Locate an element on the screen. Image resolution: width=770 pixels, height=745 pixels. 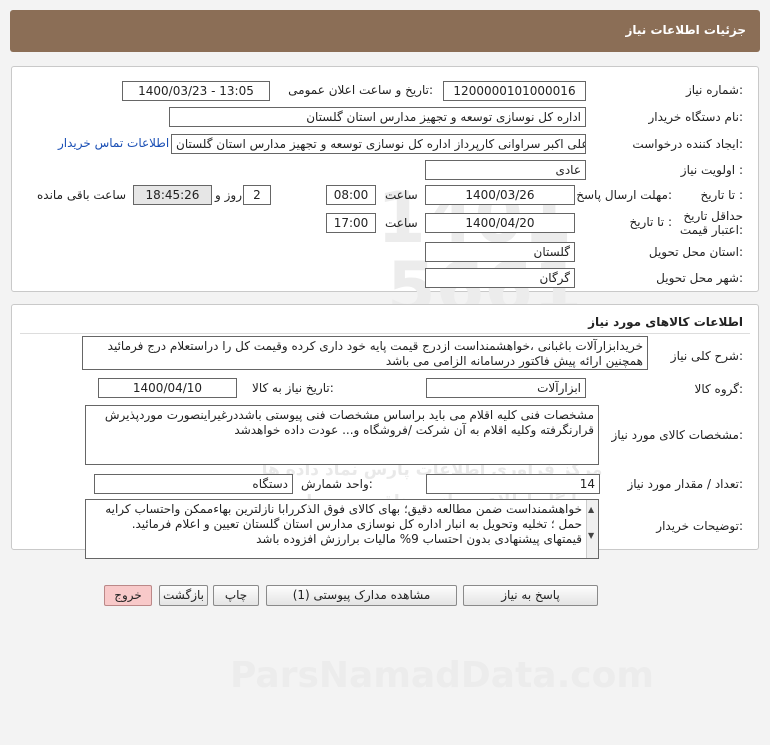
buyer-notes-scrollbar: ▲ ▼ is located at coordinates (592, 529).